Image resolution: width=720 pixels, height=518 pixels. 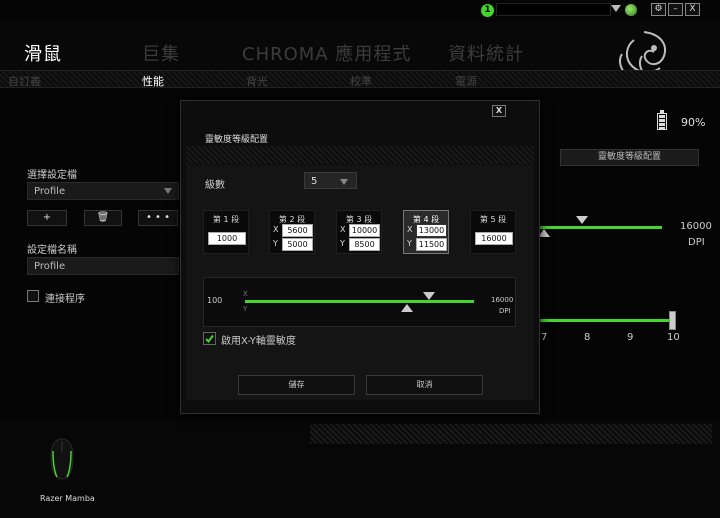 I want to click on battery-percent: 90%, so click(x=693, y=122).